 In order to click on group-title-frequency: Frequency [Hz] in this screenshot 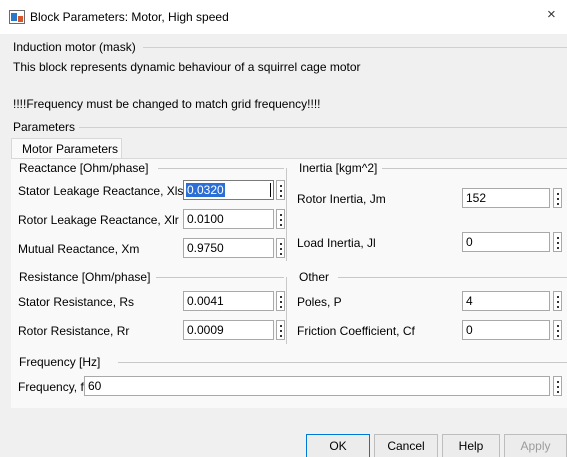, I will do `click(60, 362)`.